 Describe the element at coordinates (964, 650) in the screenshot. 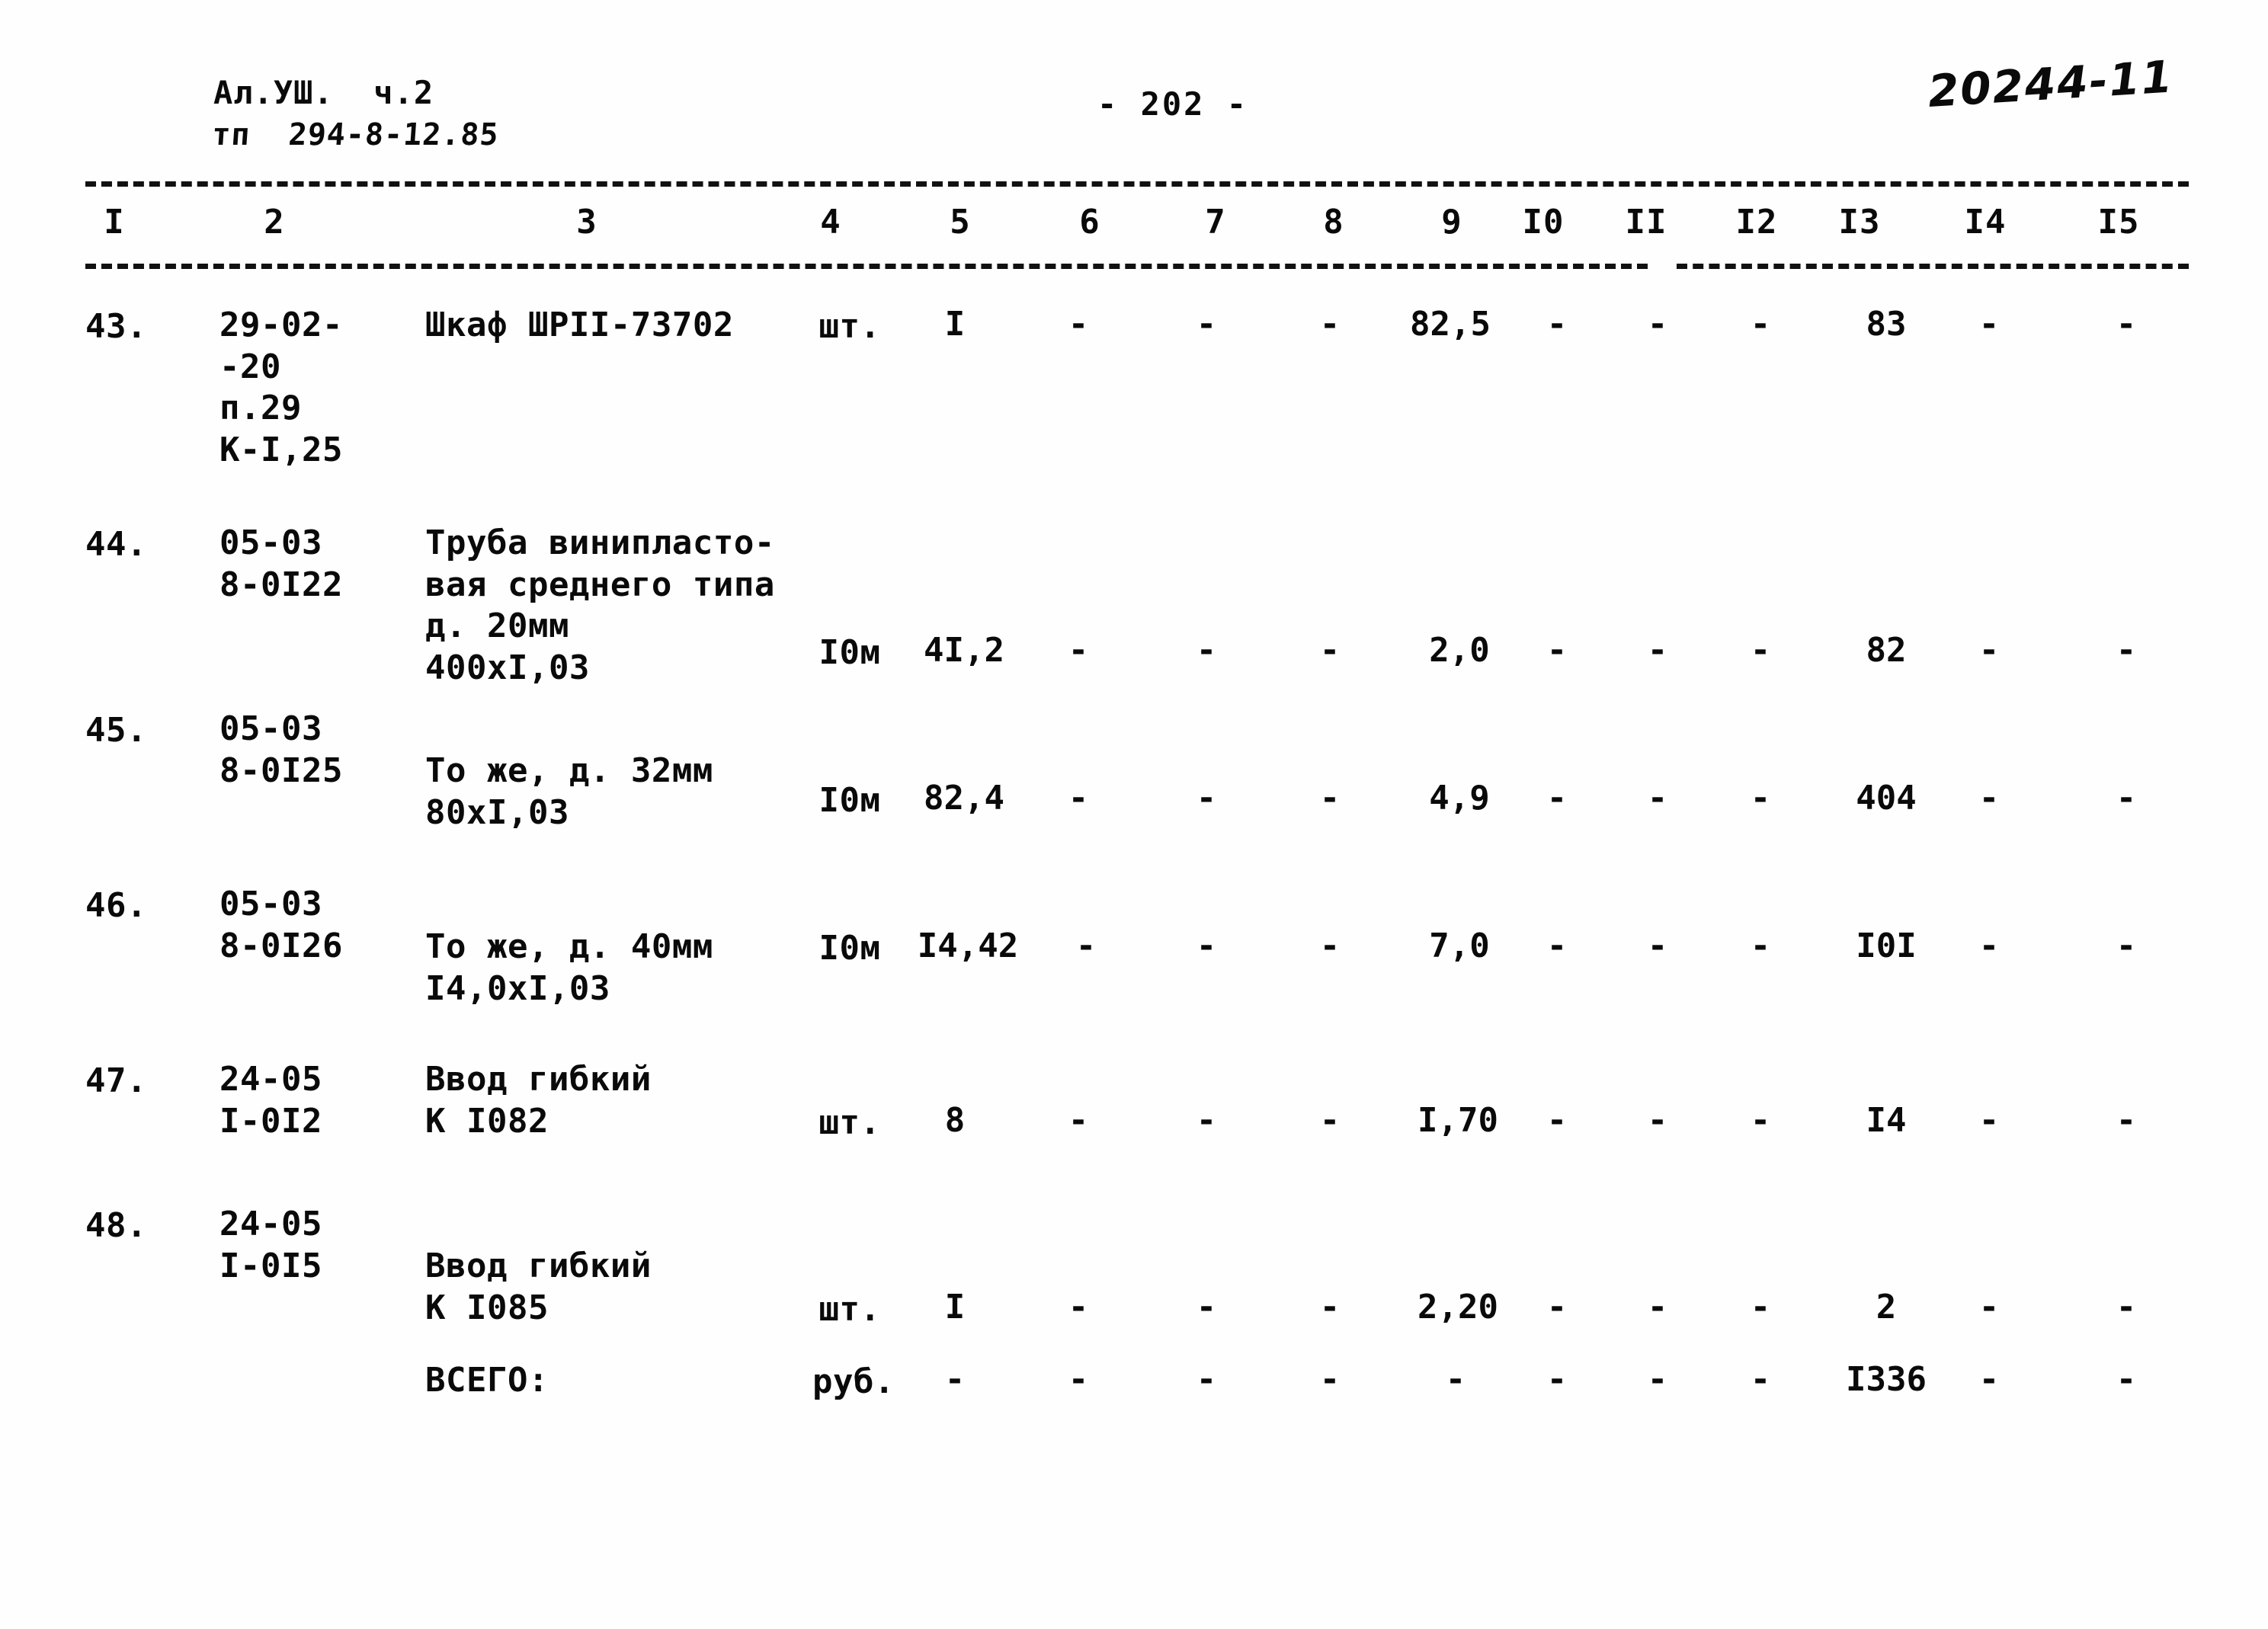

I see `row-c5: 4I,2` at that location.